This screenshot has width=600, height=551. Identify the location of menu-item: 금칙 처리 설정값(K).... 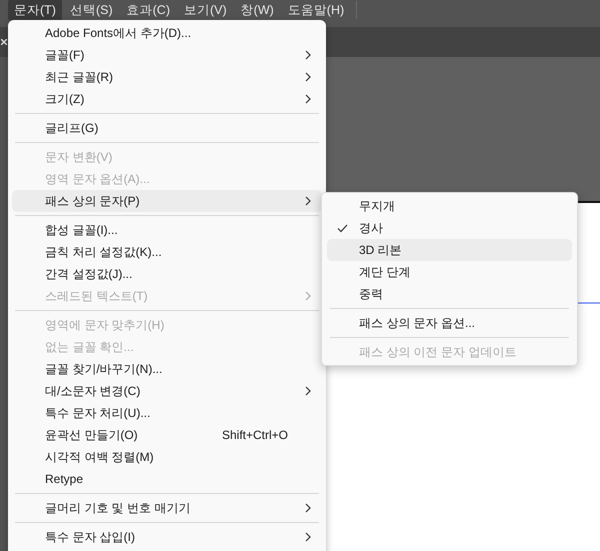
(167, 252).